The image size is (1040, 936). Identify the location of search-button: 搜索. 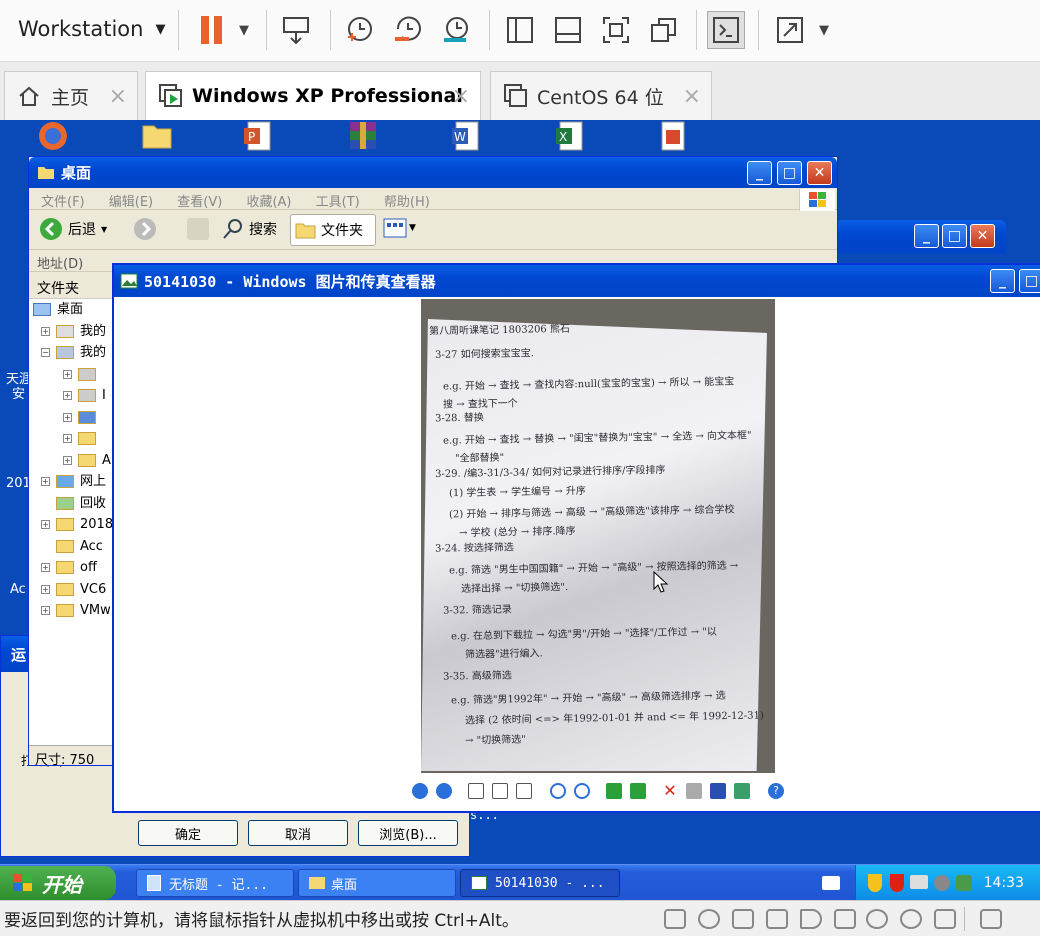
(249, 229).